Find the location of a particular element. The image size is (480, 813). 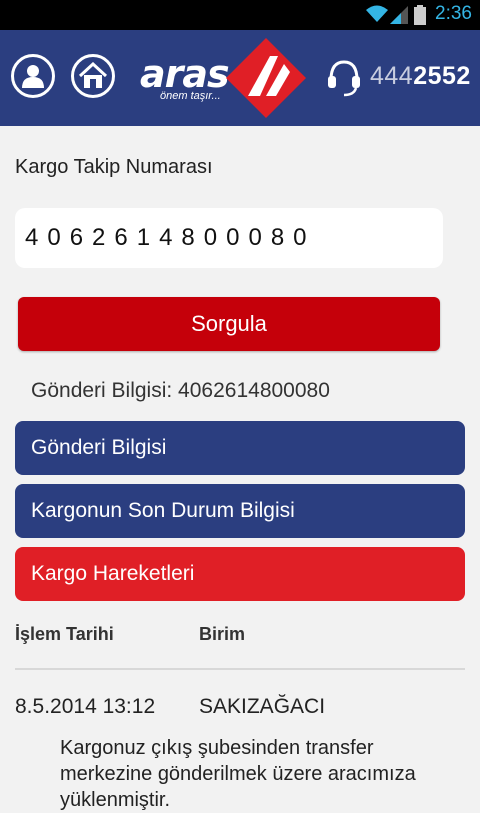

wifi-icon is located at coordinates (377, 13).